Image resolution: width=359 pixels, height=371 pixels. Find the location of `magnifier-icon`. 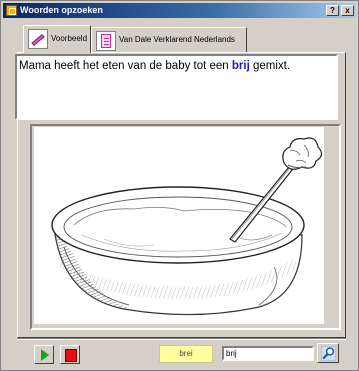

magnifier-icon is located at coordinates (328, 353).